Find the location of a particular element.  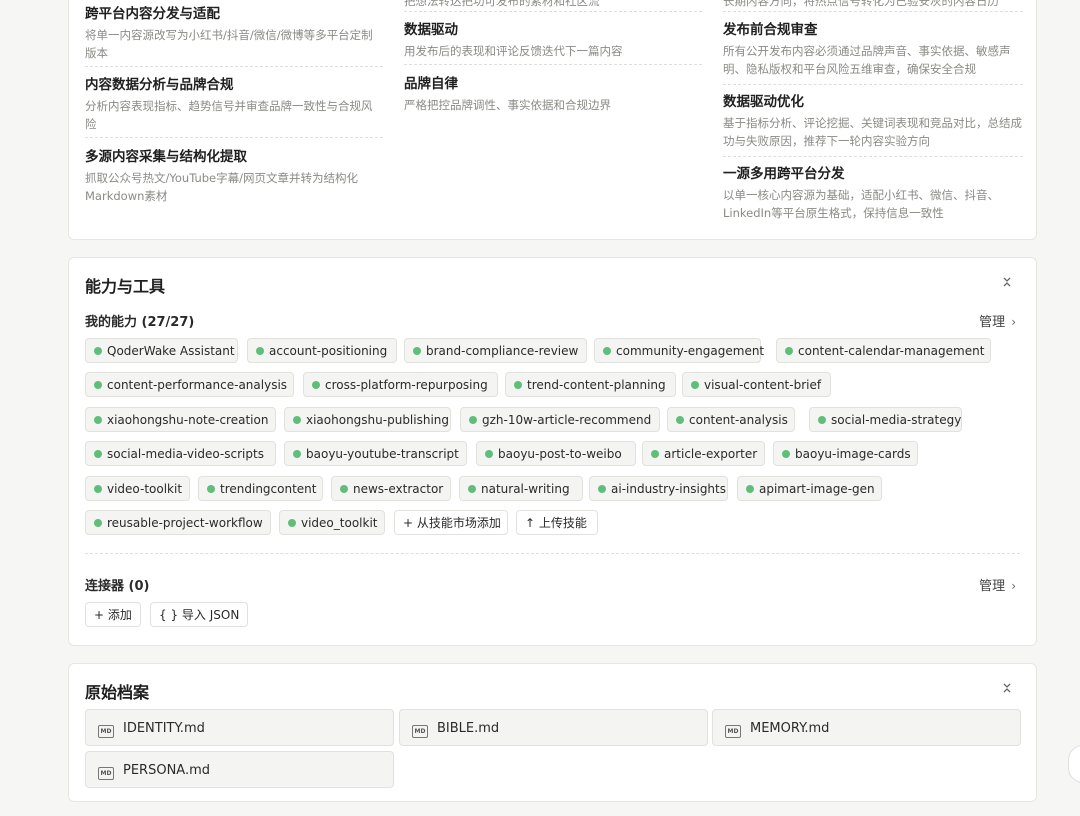

skill-chip: cross-platform-repurposing is located at coordinates (400, 384).